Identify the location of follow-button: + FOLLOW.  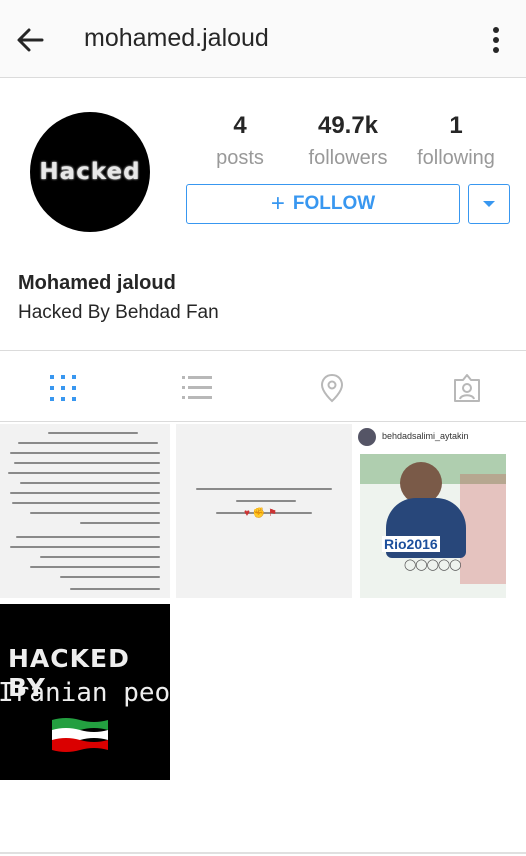
(323, 204).